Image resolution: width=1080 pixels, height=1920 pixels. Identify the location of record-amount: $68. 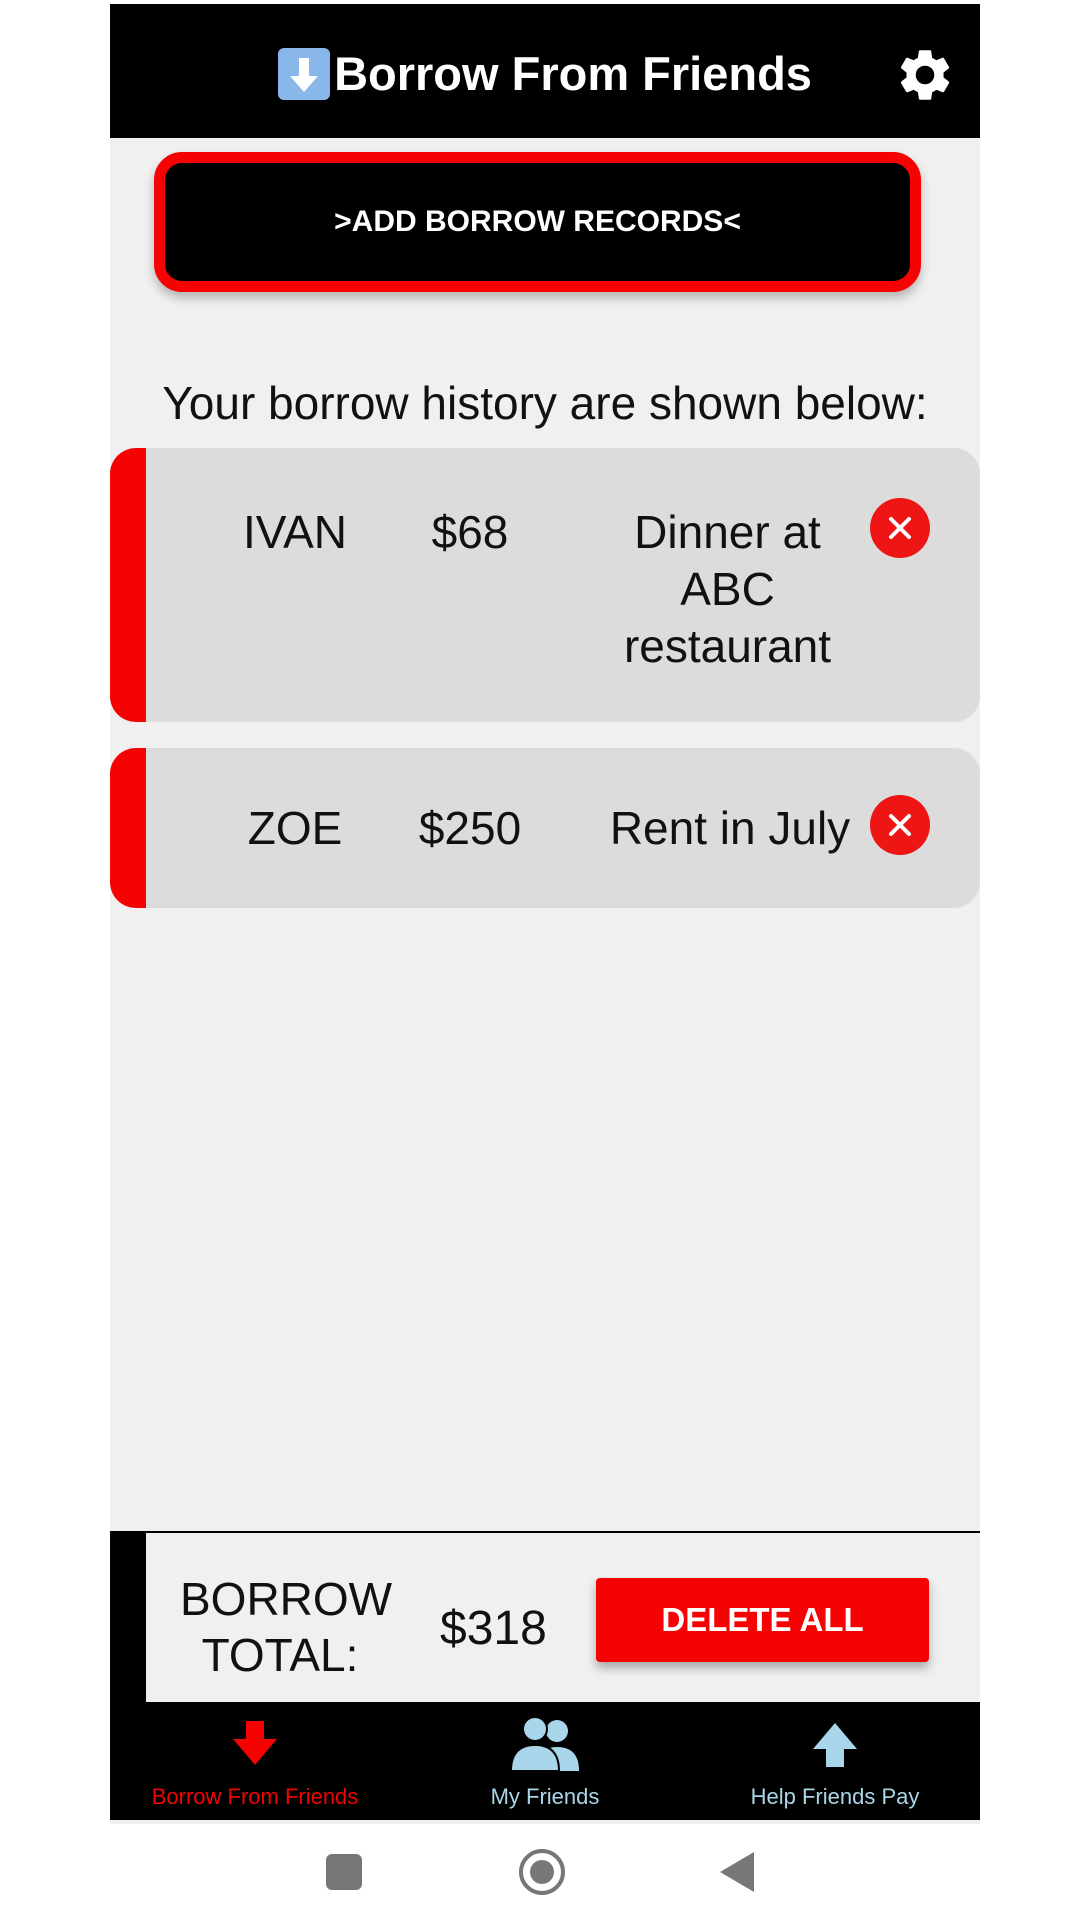
(470, 532).